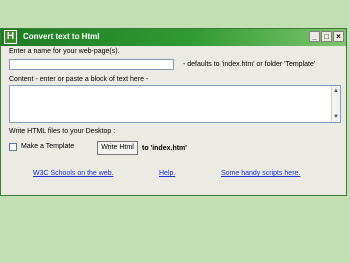 The image size is (350, 263). I want to click on minimize-button: _, so click(314, 36).